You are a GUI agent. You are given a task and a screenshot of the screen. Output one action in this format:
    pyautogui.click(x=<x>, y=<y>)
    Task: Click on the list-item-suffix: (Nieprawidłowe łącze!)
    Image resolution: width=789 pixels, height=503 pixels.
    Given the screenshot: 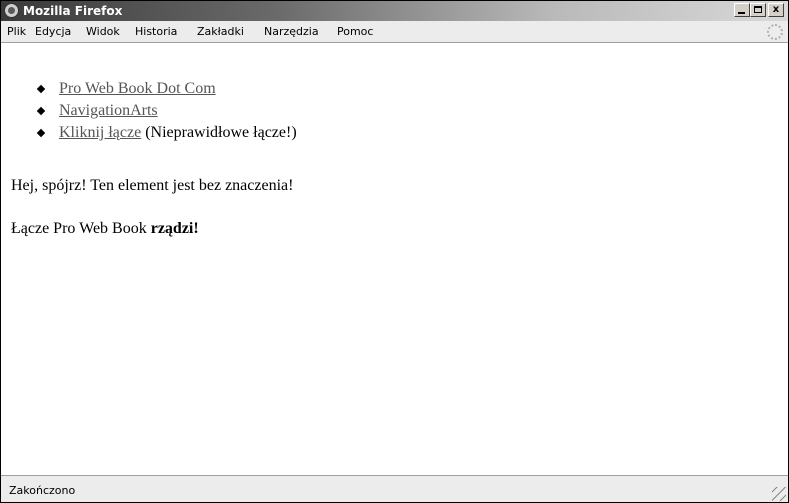 What is the action you would take?
    pyautogui.click(x=219, y=132)
    